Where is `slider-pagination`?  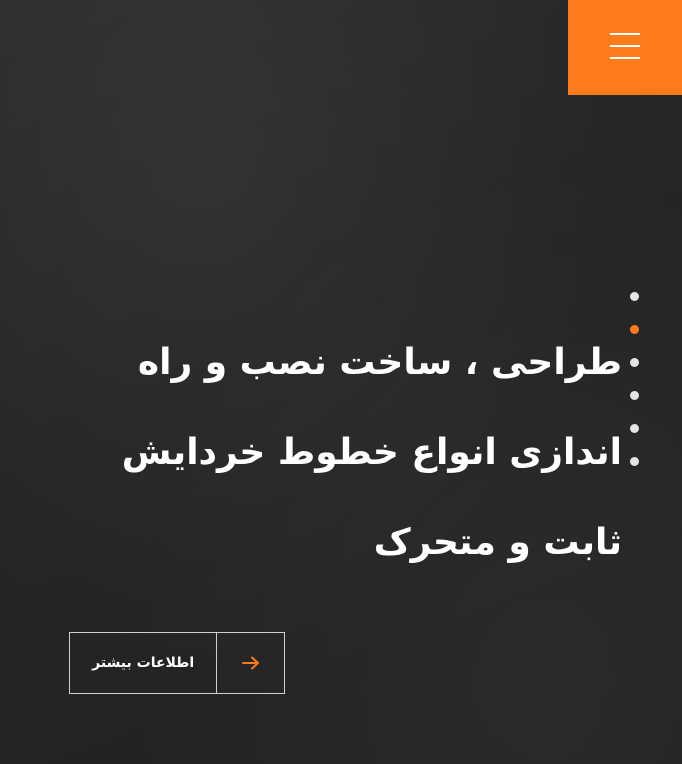
slider-pagination is located at coordinates (635, 391).